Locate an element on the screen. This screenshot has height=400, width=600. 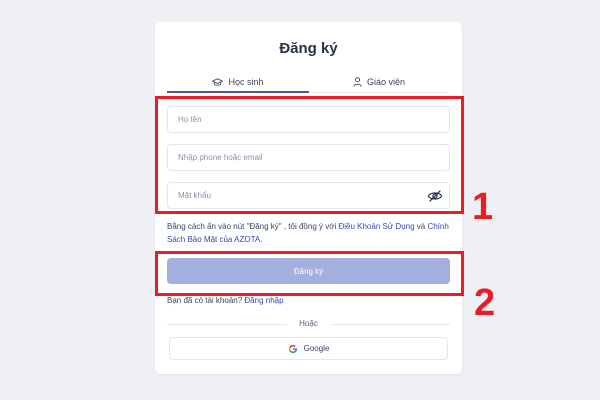
tab-teacher: Giáo viên is located at coordinates (379, 82).